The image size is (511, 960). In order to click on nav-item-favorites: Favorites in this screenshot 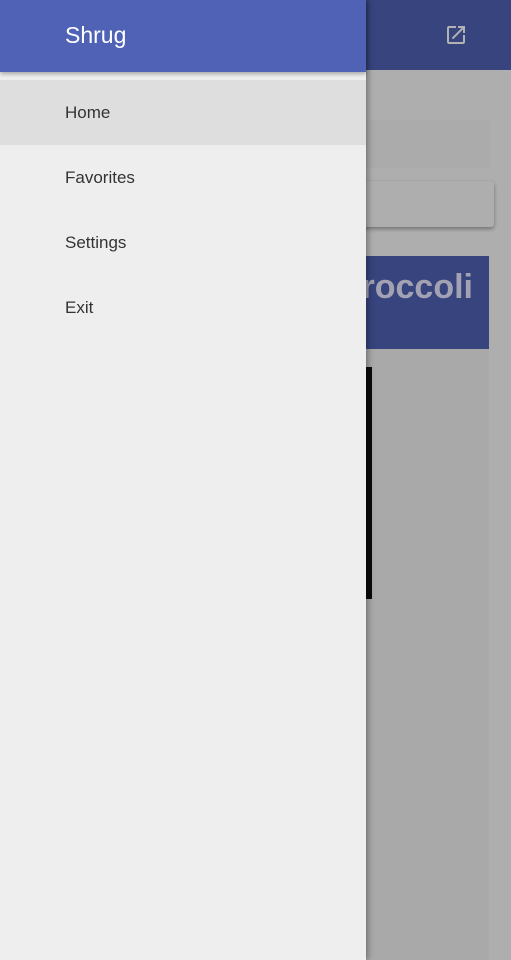, I will do `click(183, 177)`.